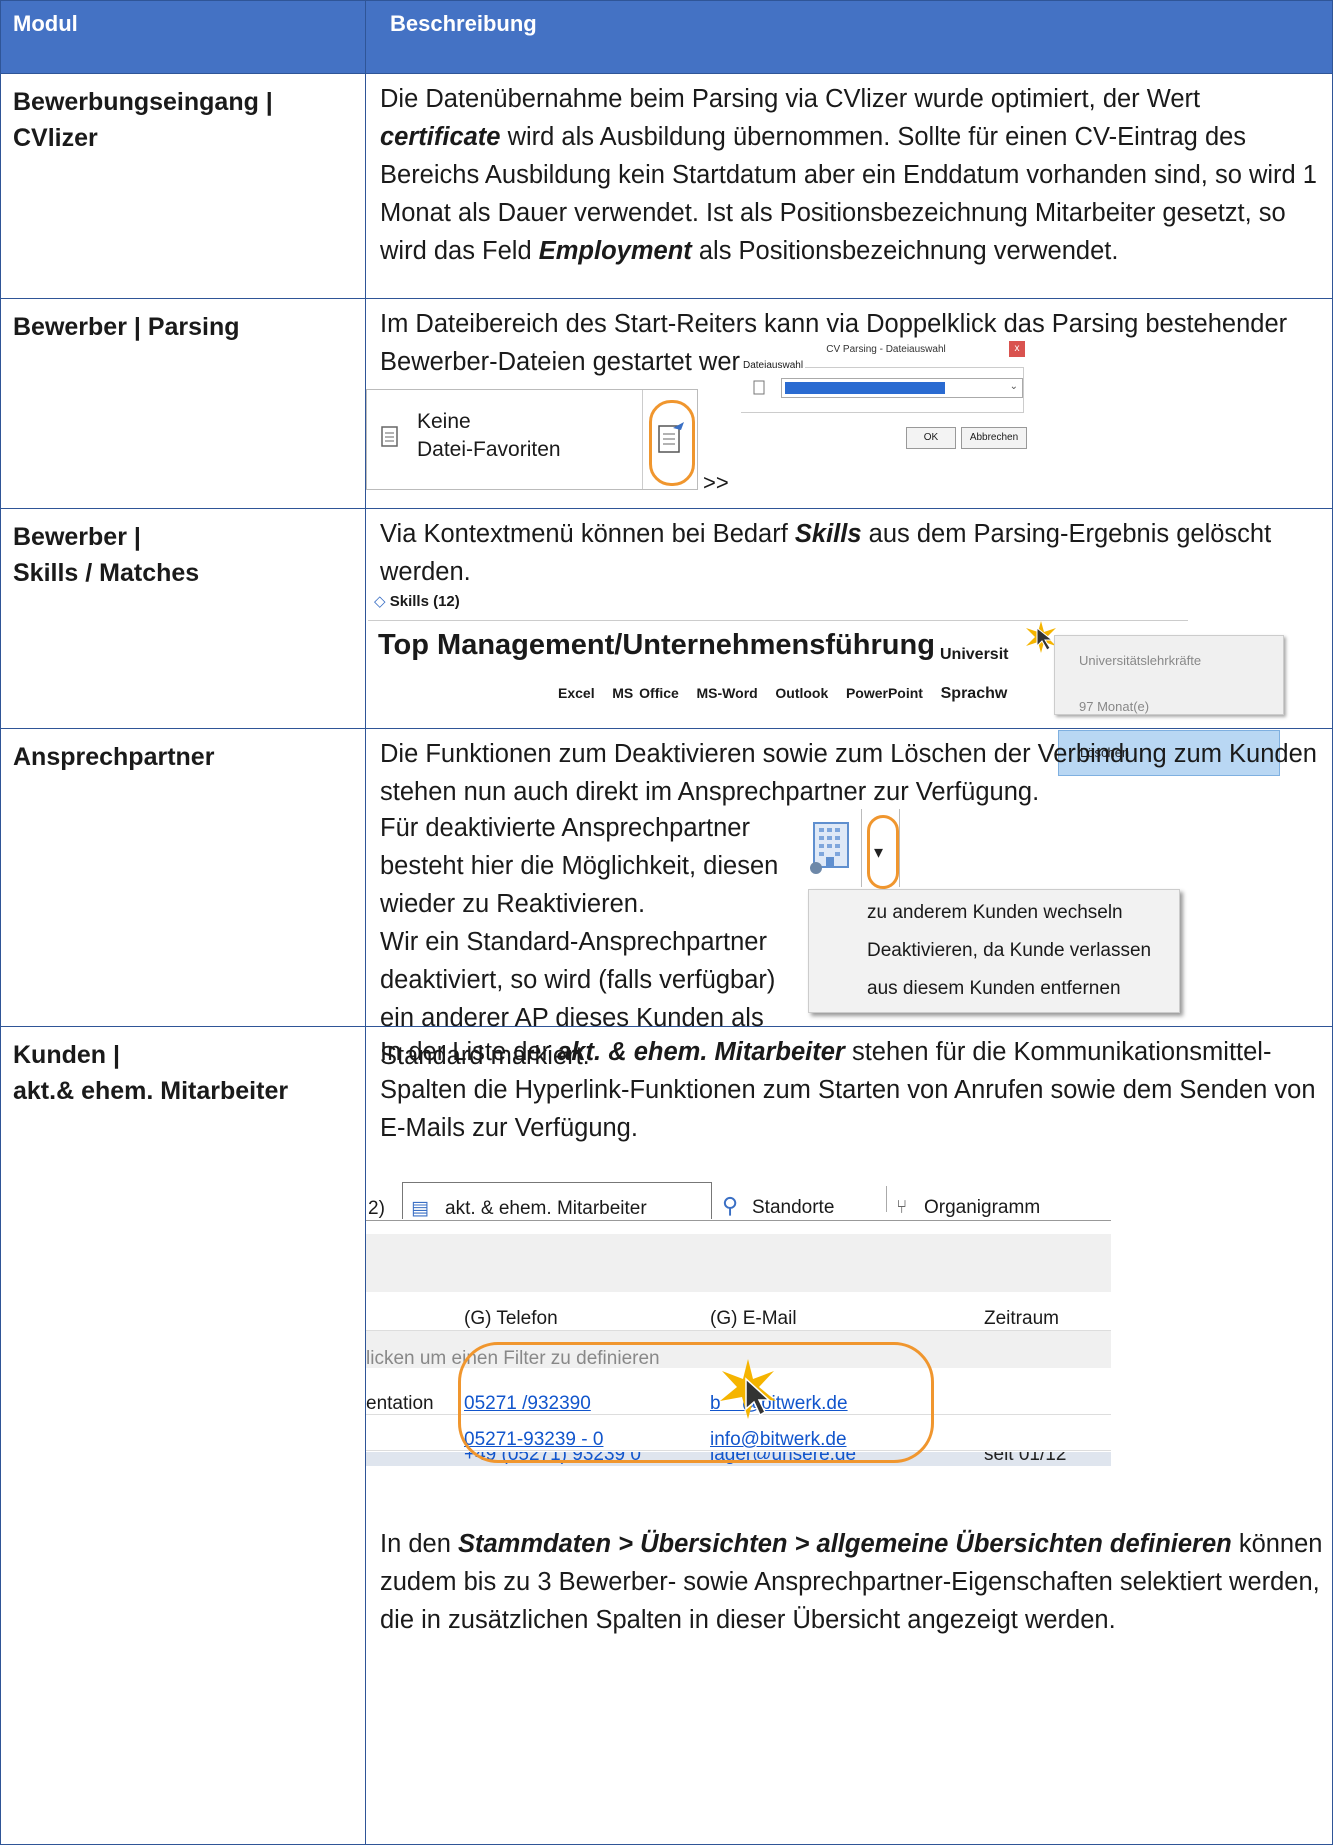 The width and height of the screenshot is (1333, 1845). What do you see at coordinates (884, 693) in the screenshot?
I see `skill-powerpoint: PowerPoint` at bounding box center [884, 693].